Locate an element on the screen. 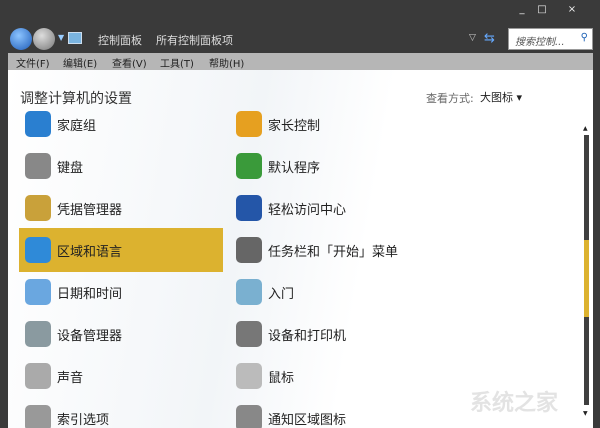  control-panel-item: 入门 is located at coordinates (332, 292).